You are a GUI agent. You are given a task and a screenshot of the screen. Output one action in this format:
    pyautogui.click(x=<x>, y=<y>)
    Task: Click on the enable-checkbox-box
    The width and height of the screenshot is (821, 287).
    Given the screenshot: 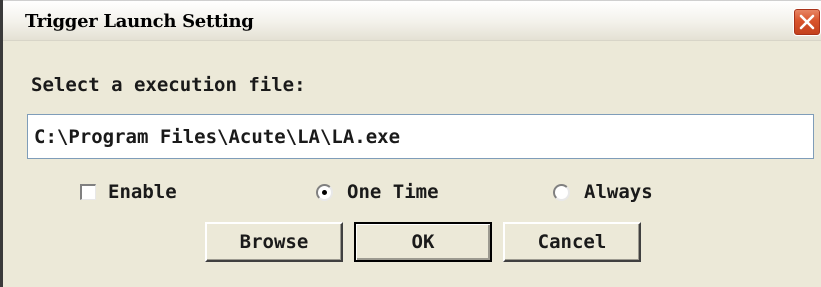 What is the action you would take?
    pyautogui.click(x=88, y=192)
    